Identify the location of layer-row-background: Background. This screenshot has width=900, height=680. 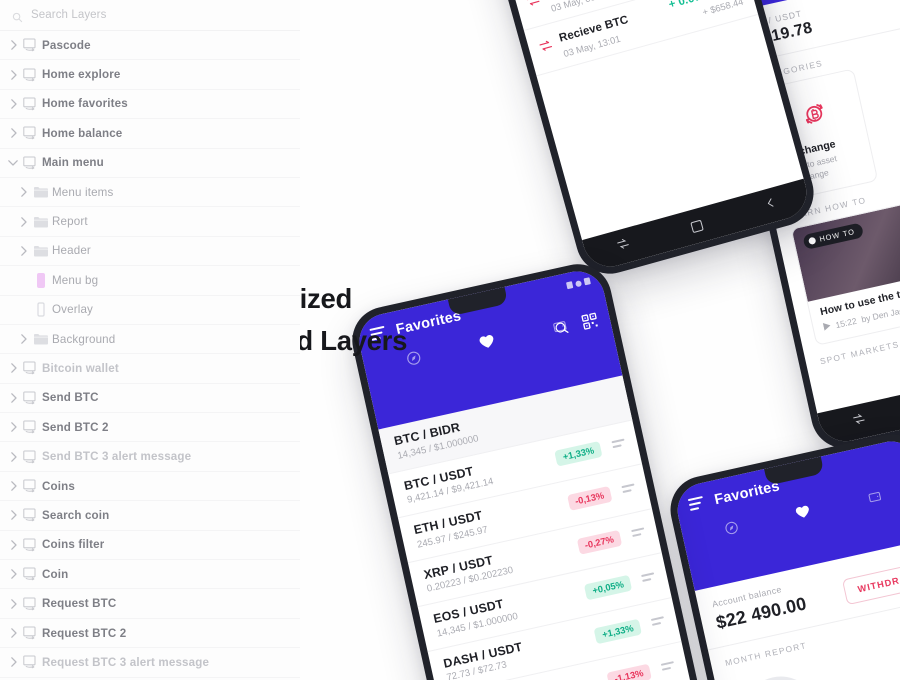
(150, 340).